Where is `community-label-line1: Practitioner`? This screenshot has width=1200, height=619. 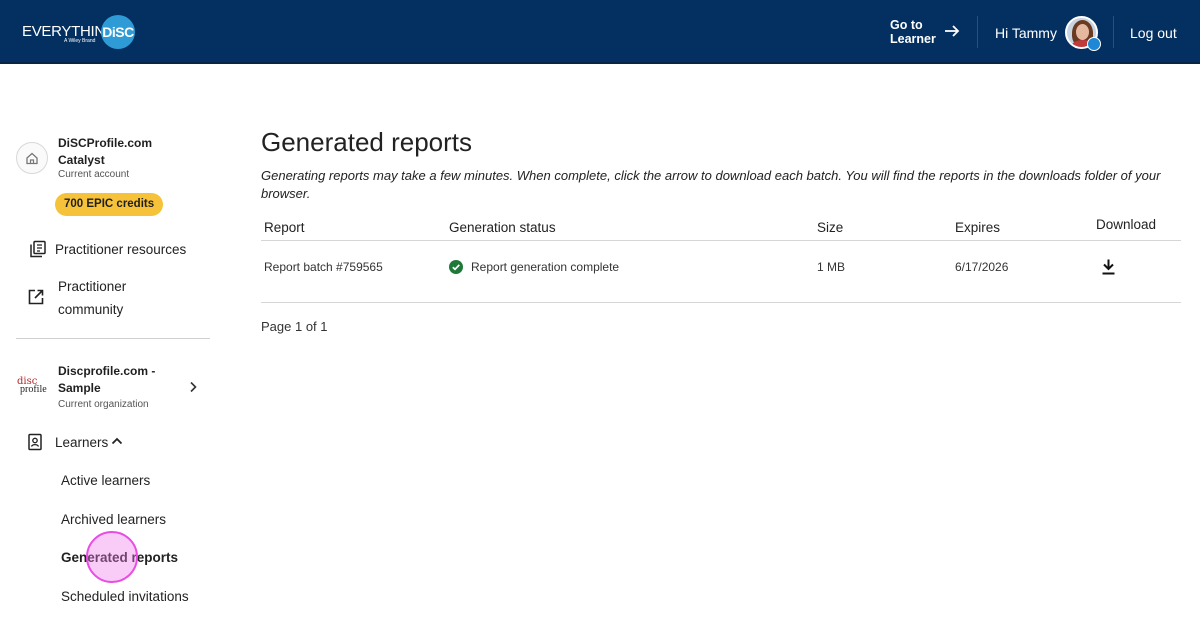 community-label-line1: Practitioner is located at coordinates (92, 286).